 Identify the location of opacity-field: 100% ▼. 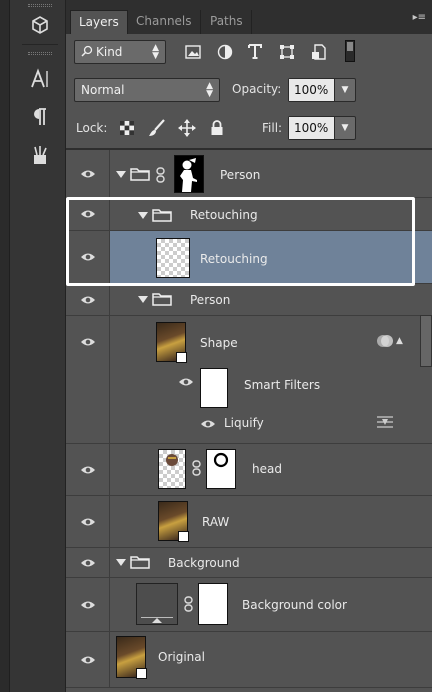
(322, 90).